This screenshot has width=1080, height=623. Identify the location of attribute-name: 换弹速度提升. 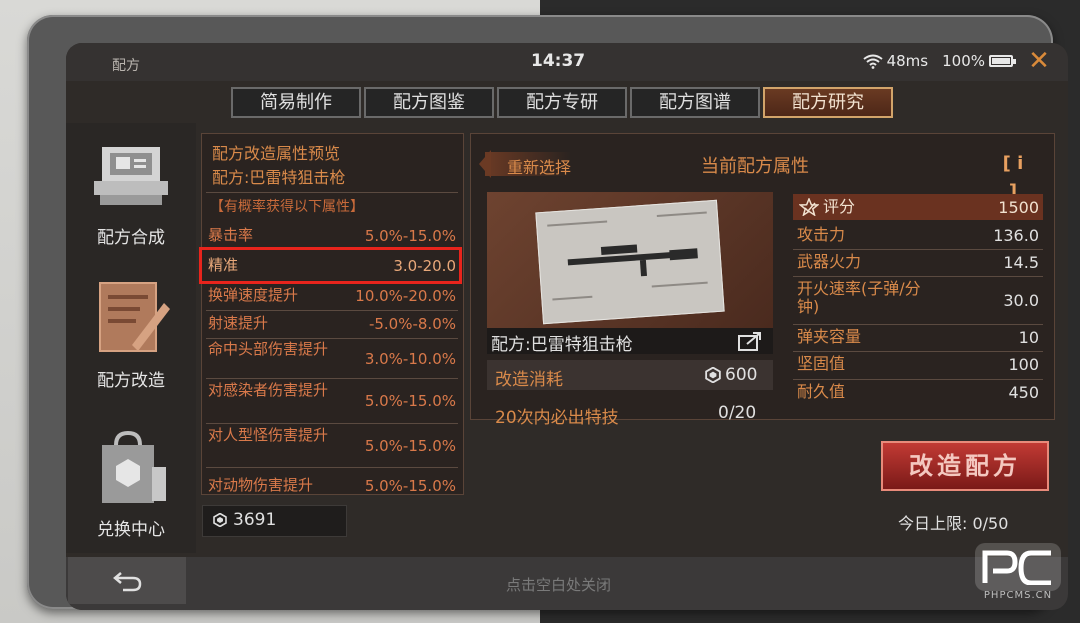
(253, 295).